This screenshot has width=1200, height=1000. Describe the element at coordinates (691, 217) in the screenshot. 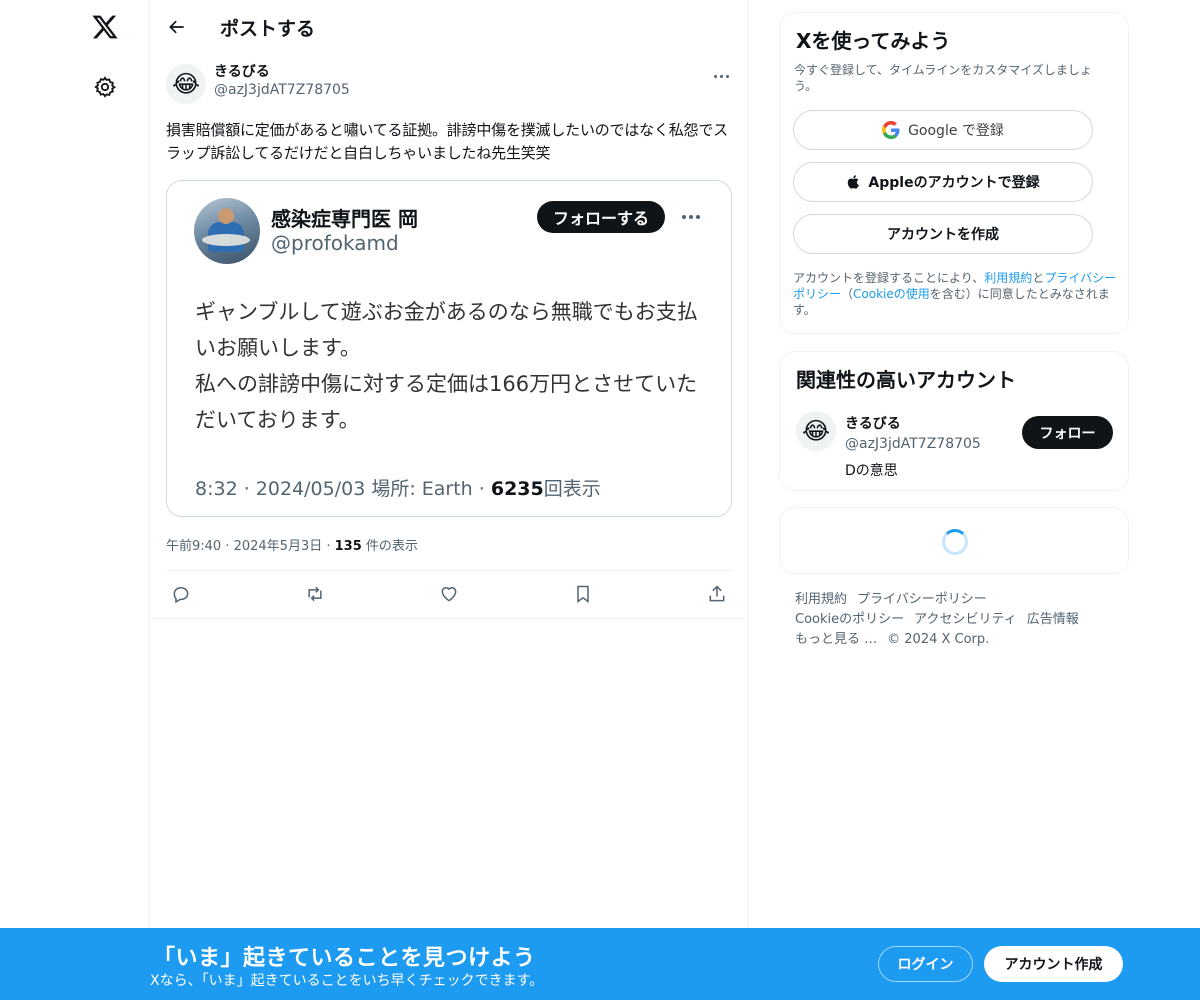

I see `embed-more-icon` at that location.